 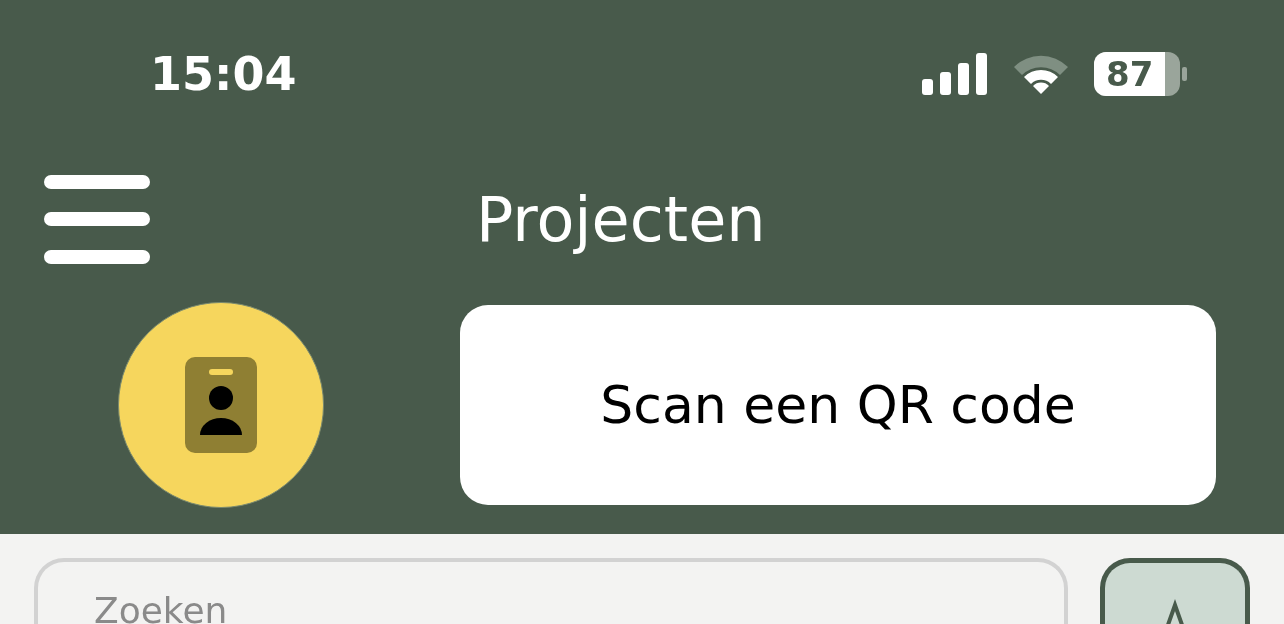 I want to click on battery-icon, so click(x=1141, y=74).